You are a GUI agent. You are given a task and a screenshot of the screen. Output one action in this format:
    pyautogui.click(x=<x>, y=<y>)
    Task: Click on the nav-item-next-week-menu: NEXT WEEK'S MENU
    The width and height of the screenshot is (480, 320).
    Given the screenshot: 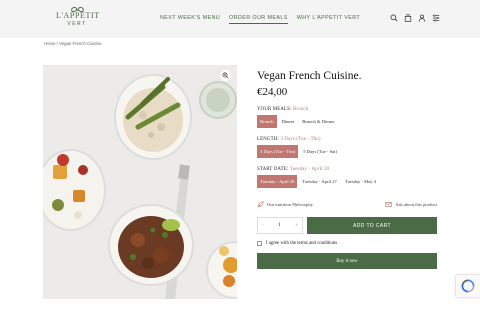 What is the action you would take?
    pyautogui.click(x=190, y=19)
    